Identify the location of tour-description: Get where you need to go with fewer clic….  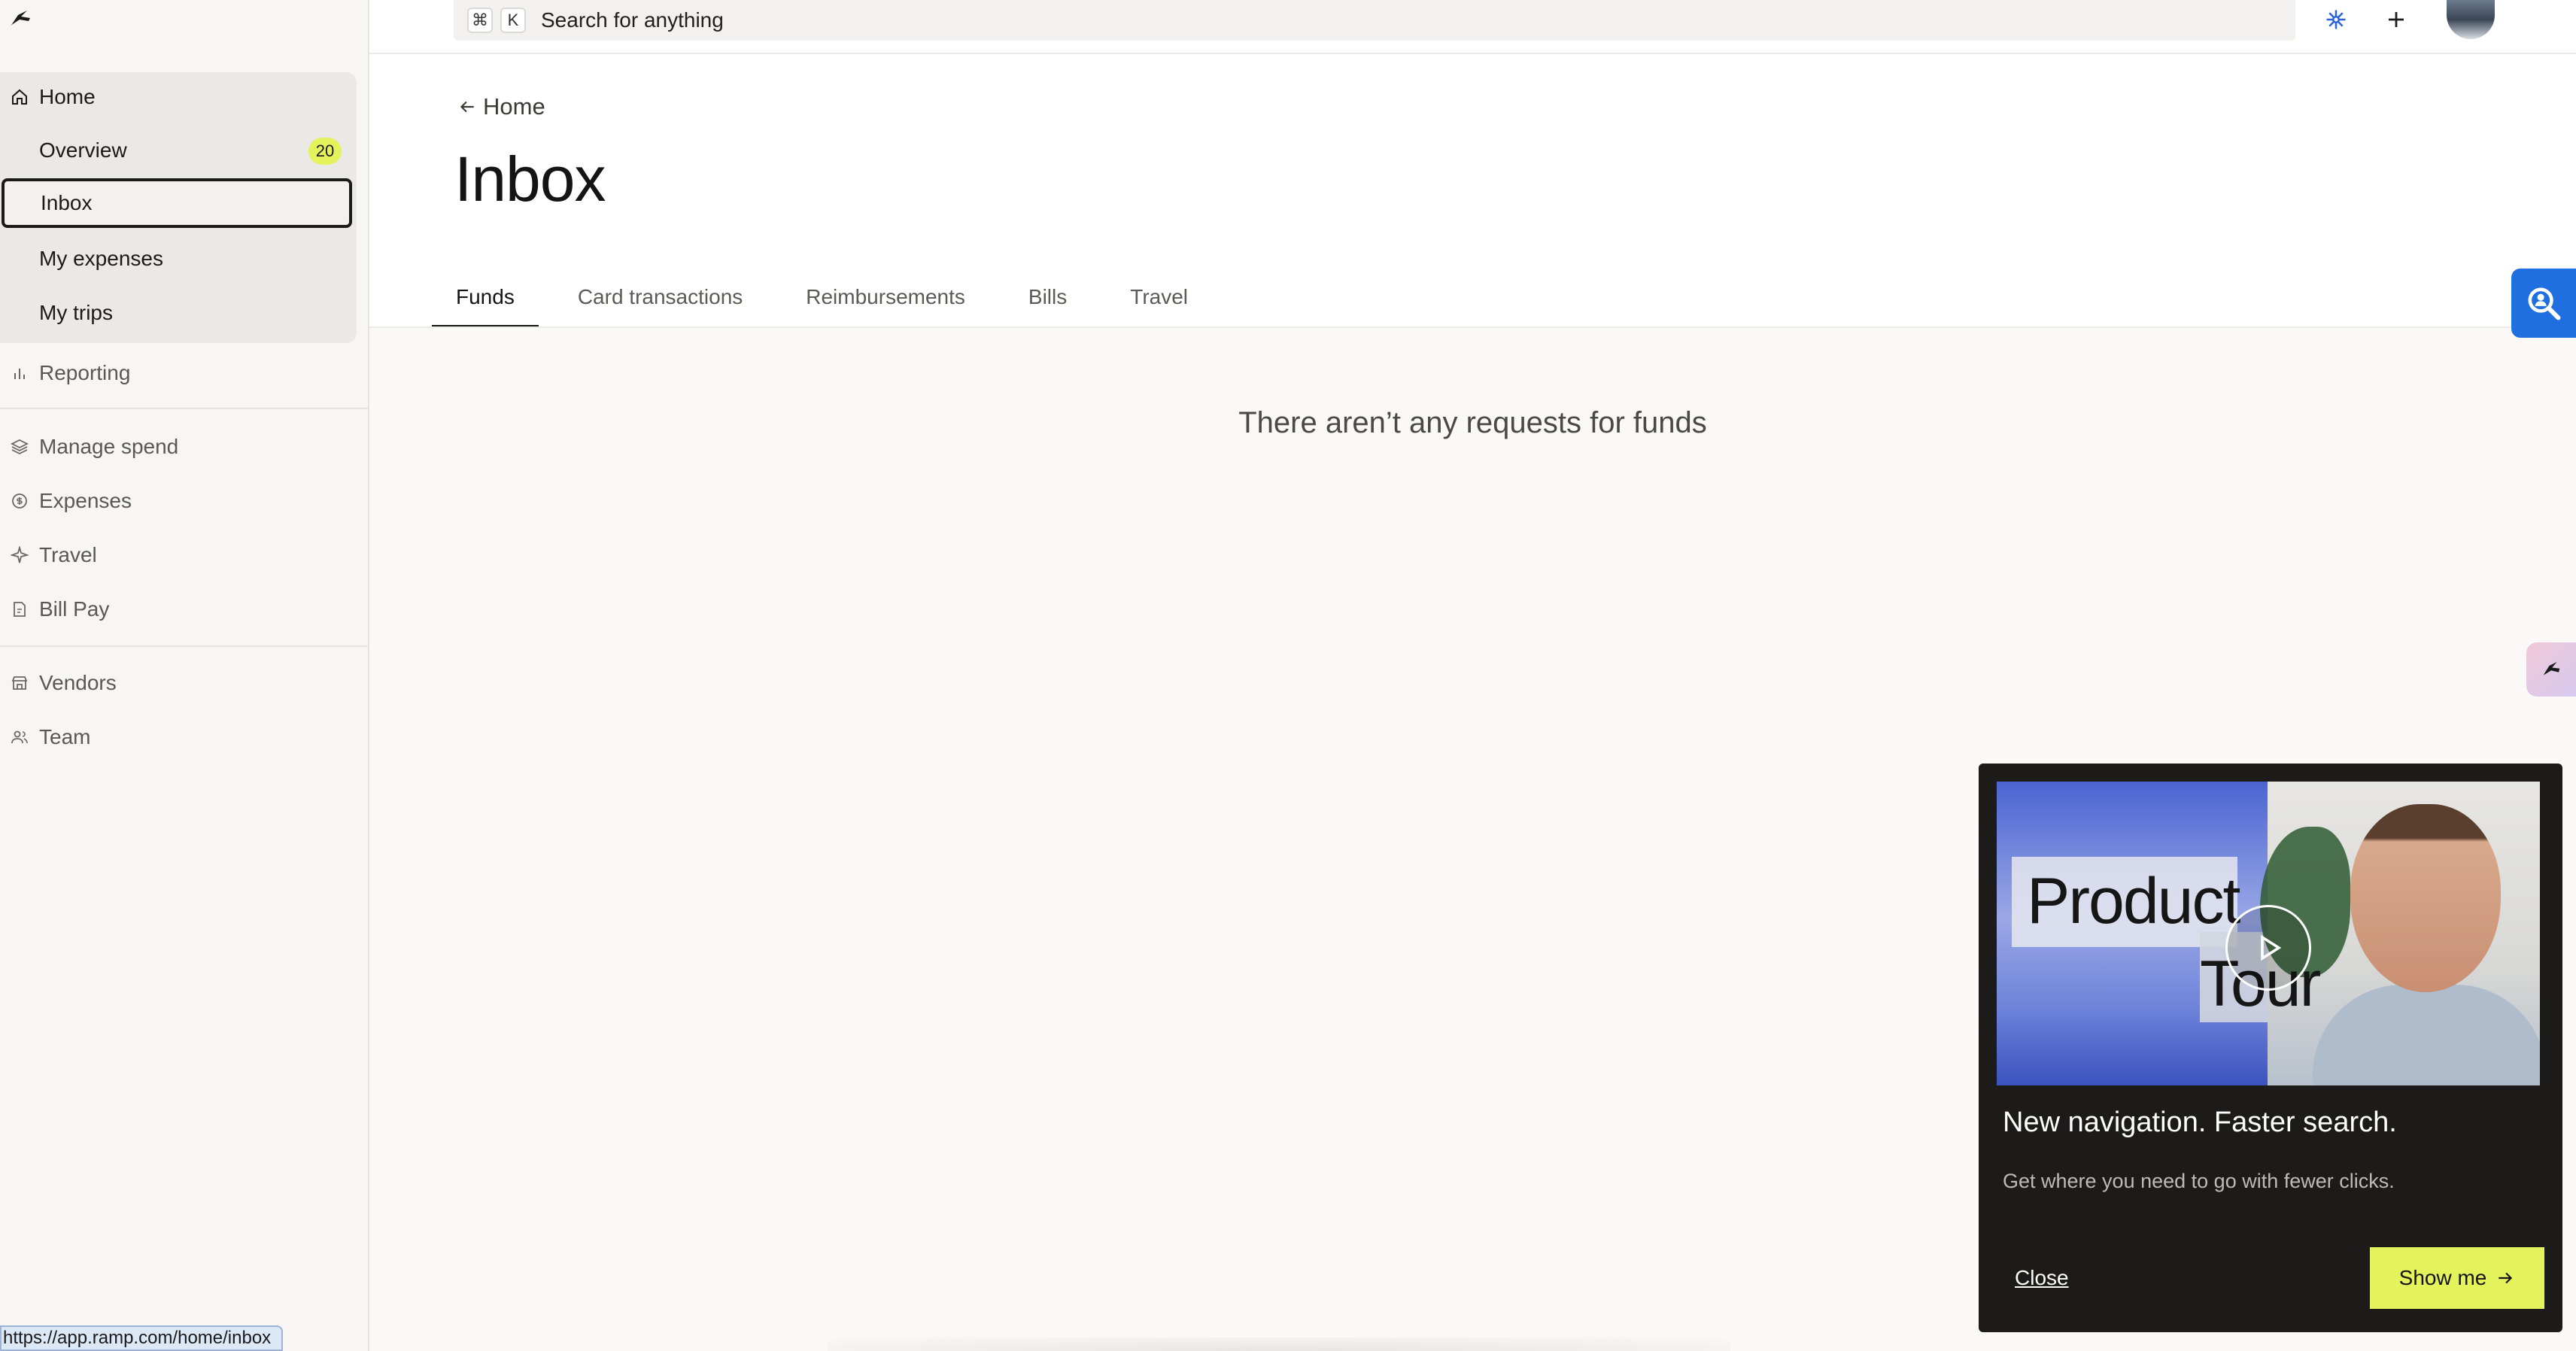
(2199, 1181).